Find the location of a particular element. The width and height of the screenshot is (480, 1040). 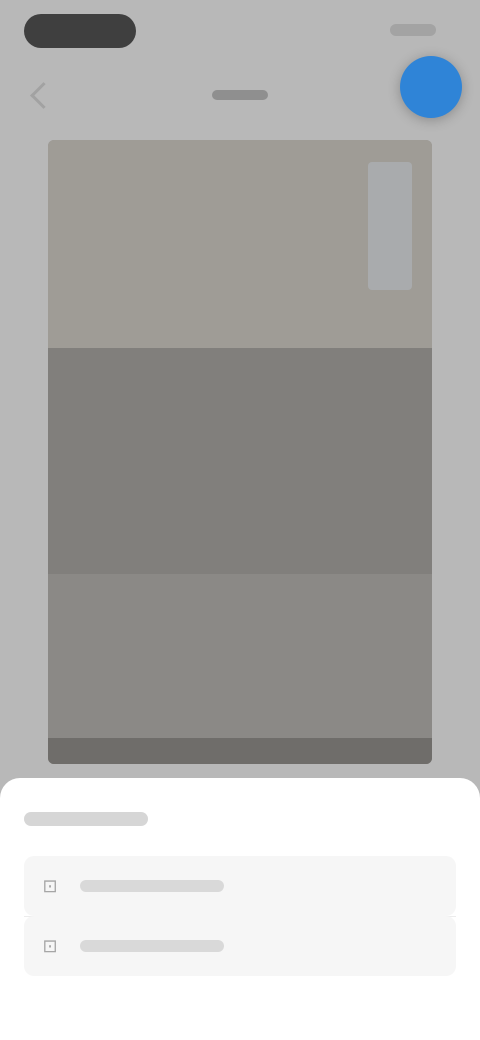

action-icon is located at coordinates (431, 87).